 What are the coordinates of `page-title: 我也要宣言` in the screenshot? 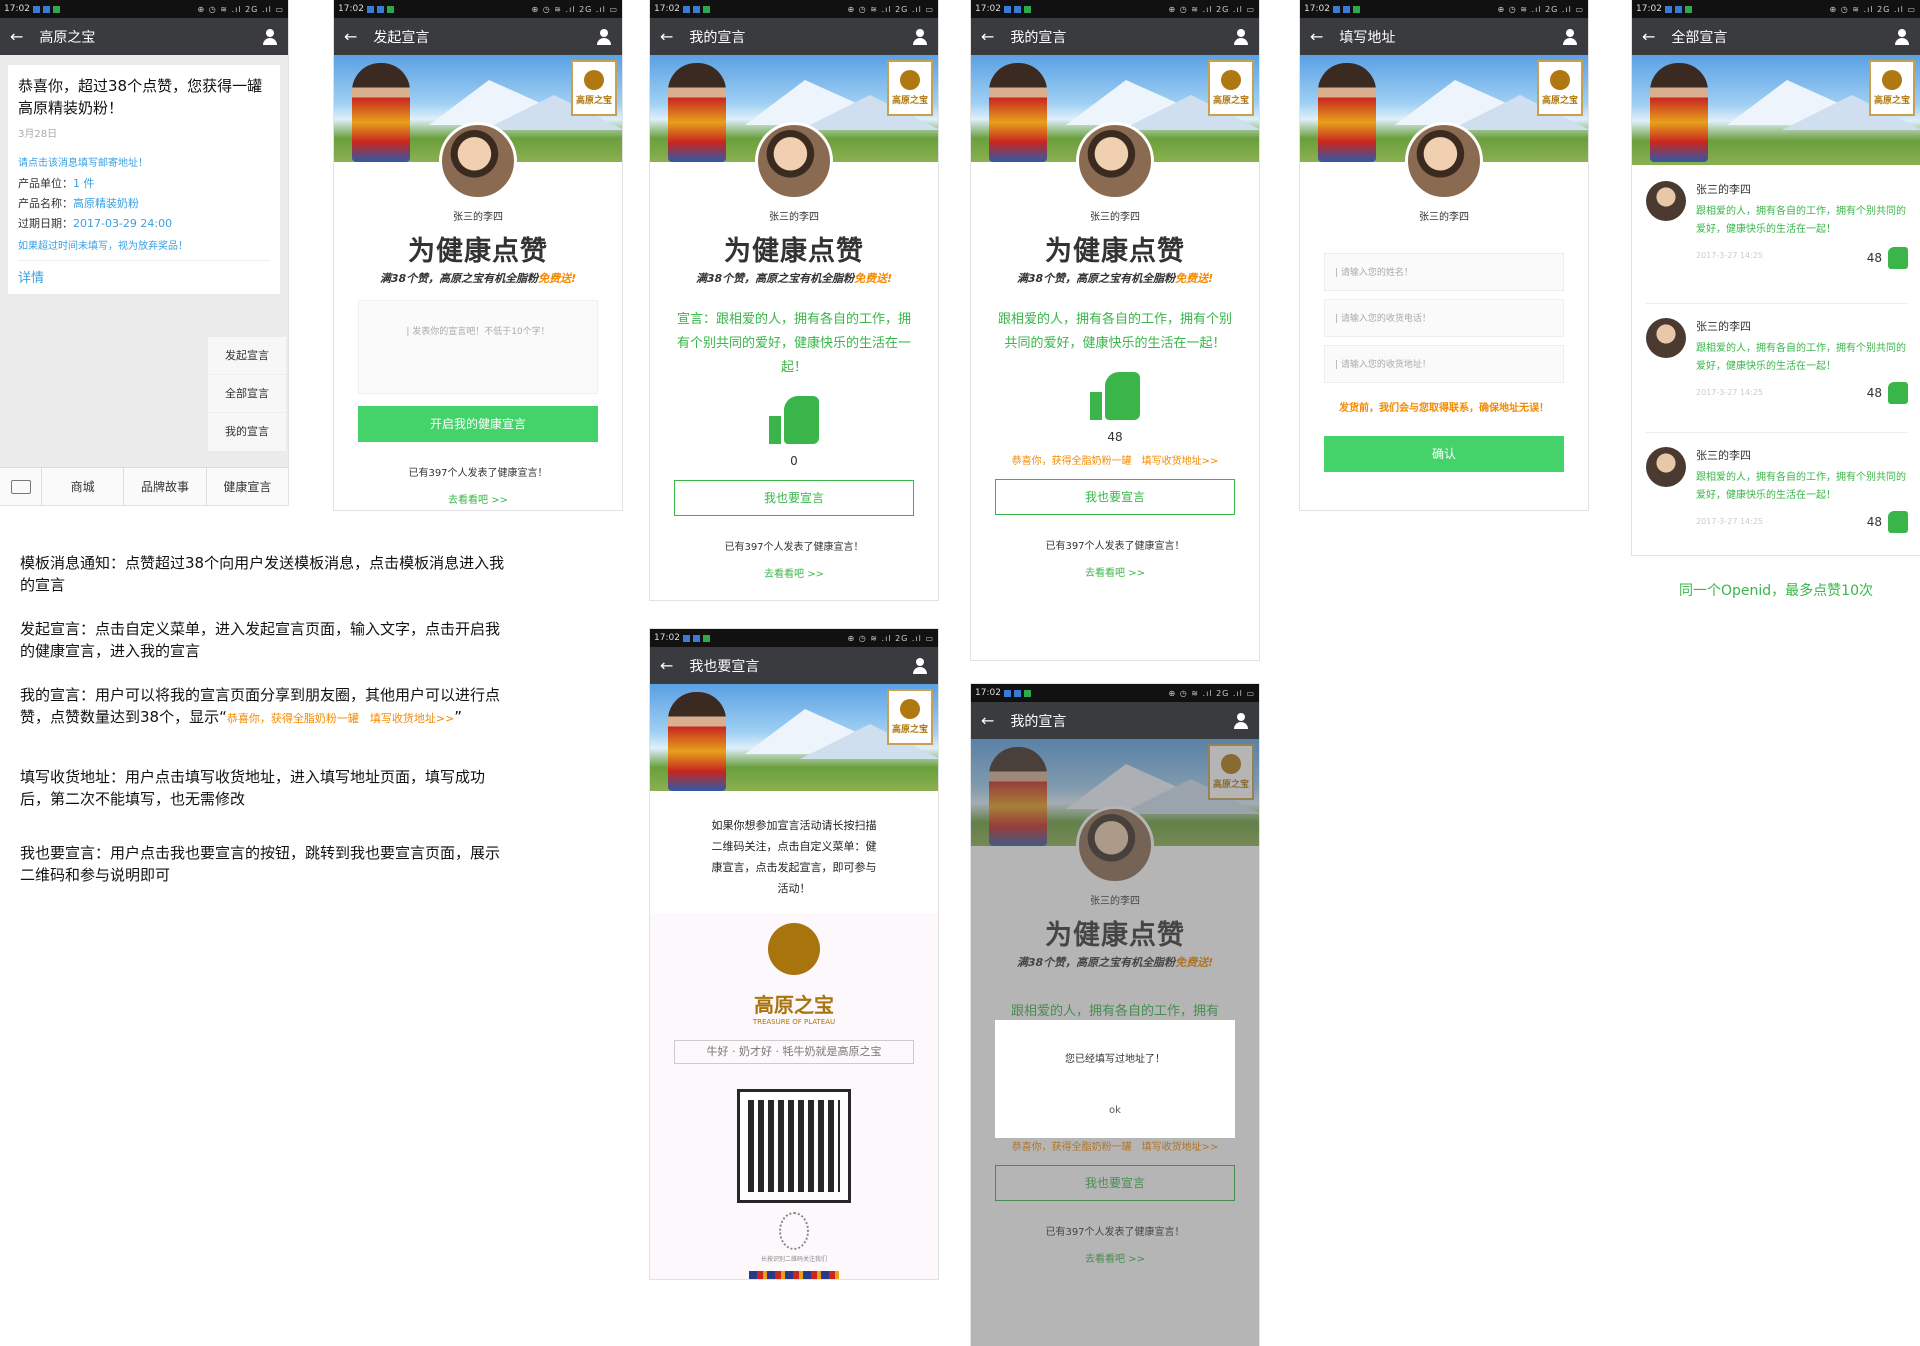 It's located at (724, 666).